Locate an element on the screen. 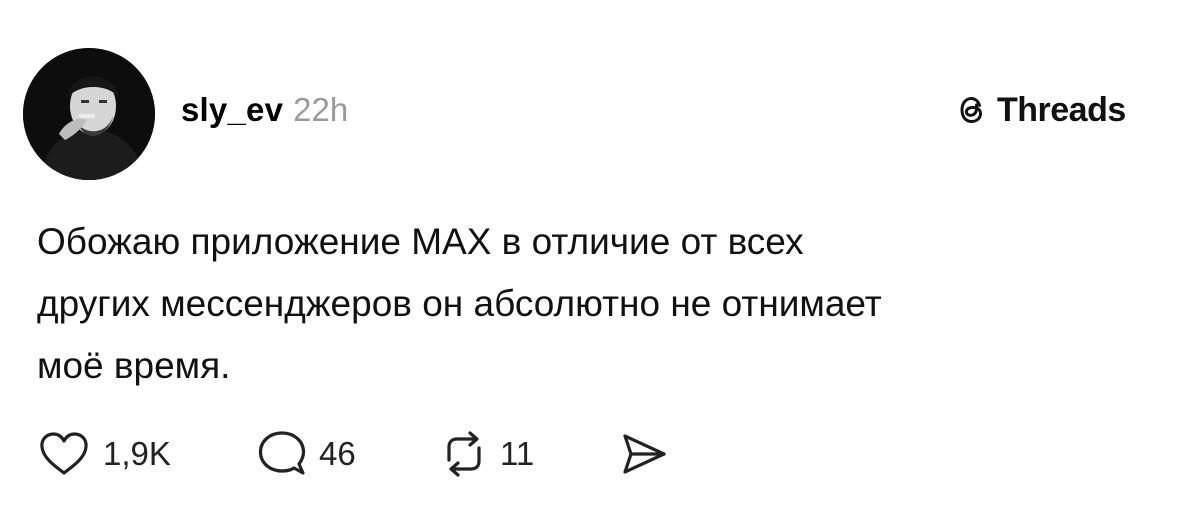  avatar-portrait-image is located at coordinates (89, 114).